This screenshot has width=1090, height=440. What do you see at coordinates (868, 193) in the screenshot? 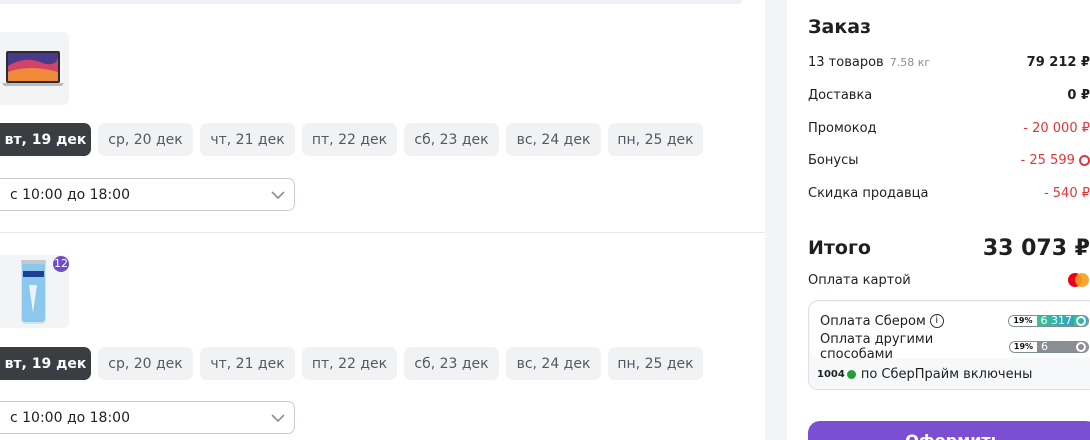
I see `seller-discount-label: Скидка продавца` at bounding box center [868, 193].